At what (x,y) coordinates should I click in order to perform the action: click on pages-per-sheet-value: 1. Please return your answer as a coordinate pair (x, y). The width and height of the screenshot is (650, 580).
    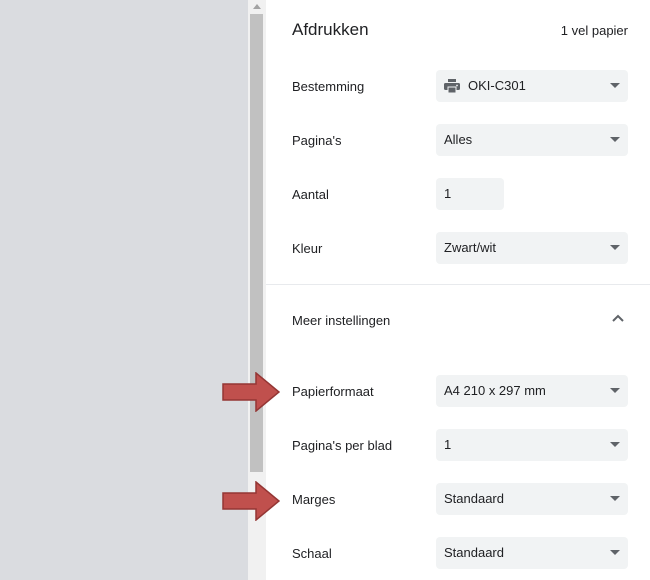
    Looking at the image, I should click on (448, 444).